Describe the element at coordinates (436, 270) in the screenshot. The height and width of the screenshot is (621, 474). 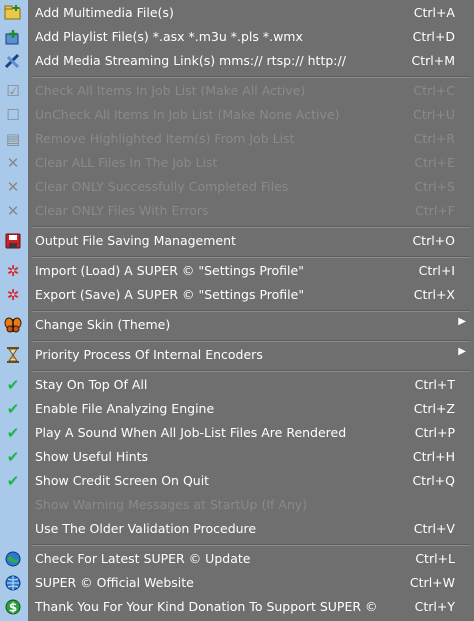
I see `menu-item-shortcut: Ctrl+I` at that location.